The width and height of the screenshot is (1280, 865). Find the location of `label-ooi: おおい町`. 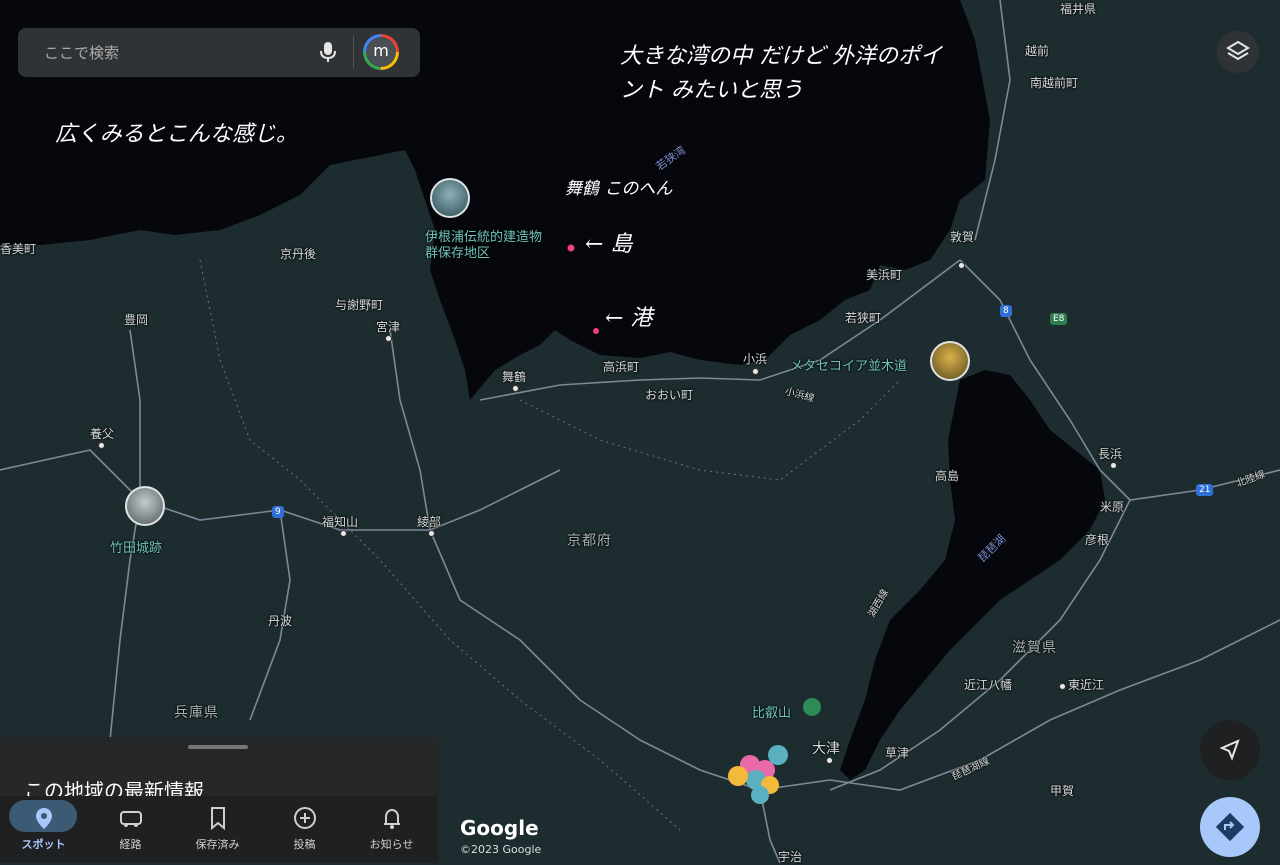

label-ooi: おおい町 is located at coordinates (669, 395).